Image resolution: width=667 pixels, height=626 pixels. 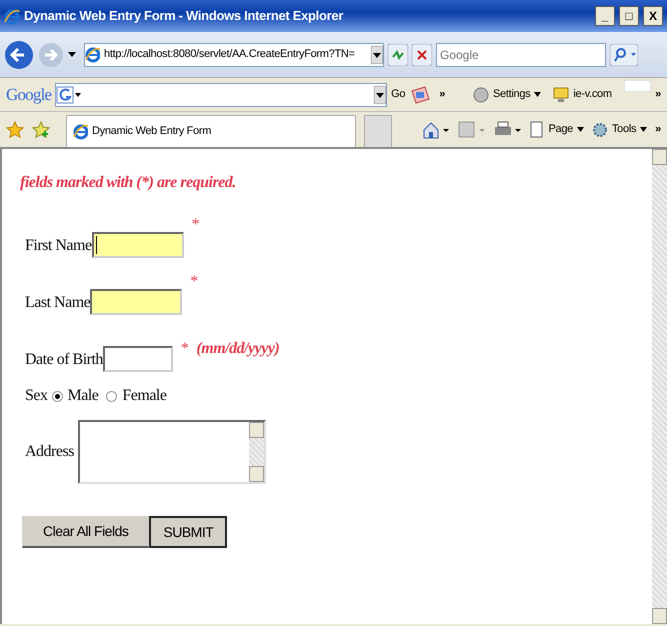 What do you see at coordinates (234, 54) in the screenshot?
I see `address-field: http://localhost:8080/servlet/AA.CreateEntryForm?TN=` at bounding box center [234, 54].